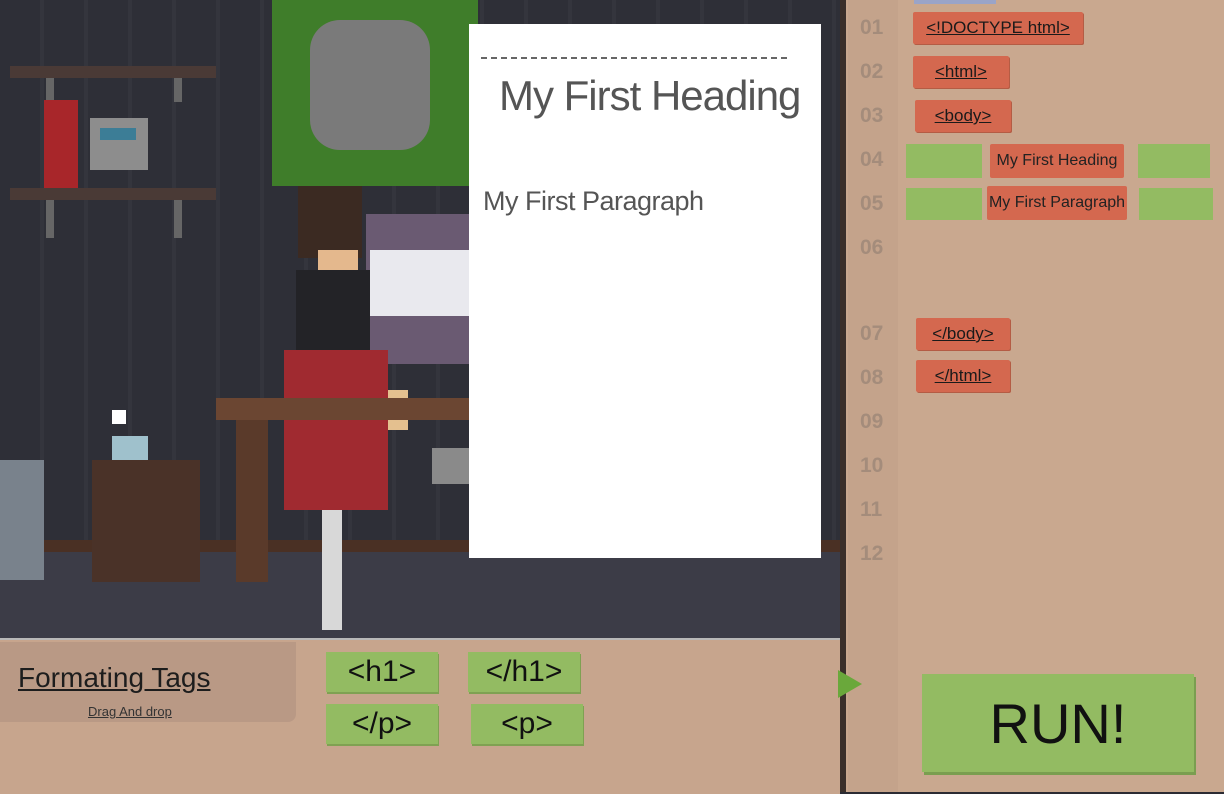 This screenshot has height=794, width=1224. What do you see at coordinates (872, 377) in the screenshot?
I see `line-number: 08` at bounding box center [872, 377].